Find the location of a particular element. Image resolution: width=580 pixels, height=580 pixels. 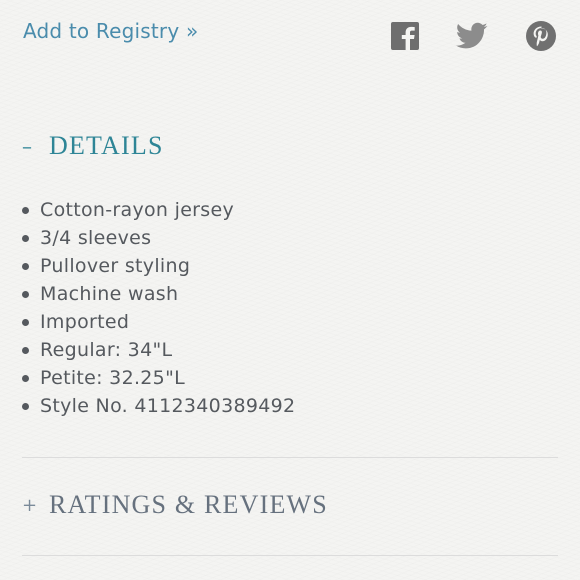

details-item-text: 3/4 sleeves is located at coordinates (96, 238).